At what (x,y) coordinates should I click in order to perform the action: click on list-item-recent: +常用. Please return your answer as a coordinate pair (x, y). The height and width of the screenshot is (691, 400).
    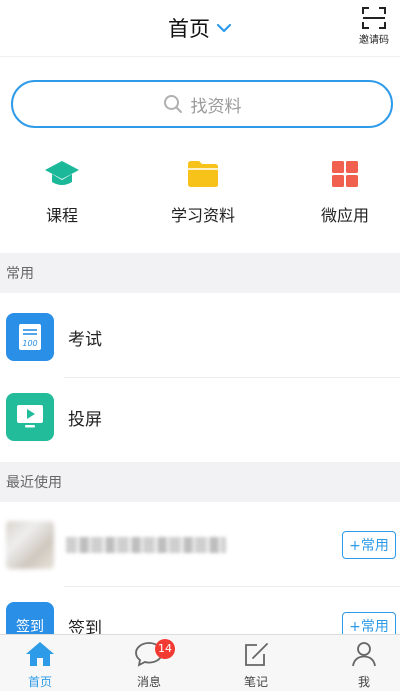
    Looking at the image, I should click on (200, 545).